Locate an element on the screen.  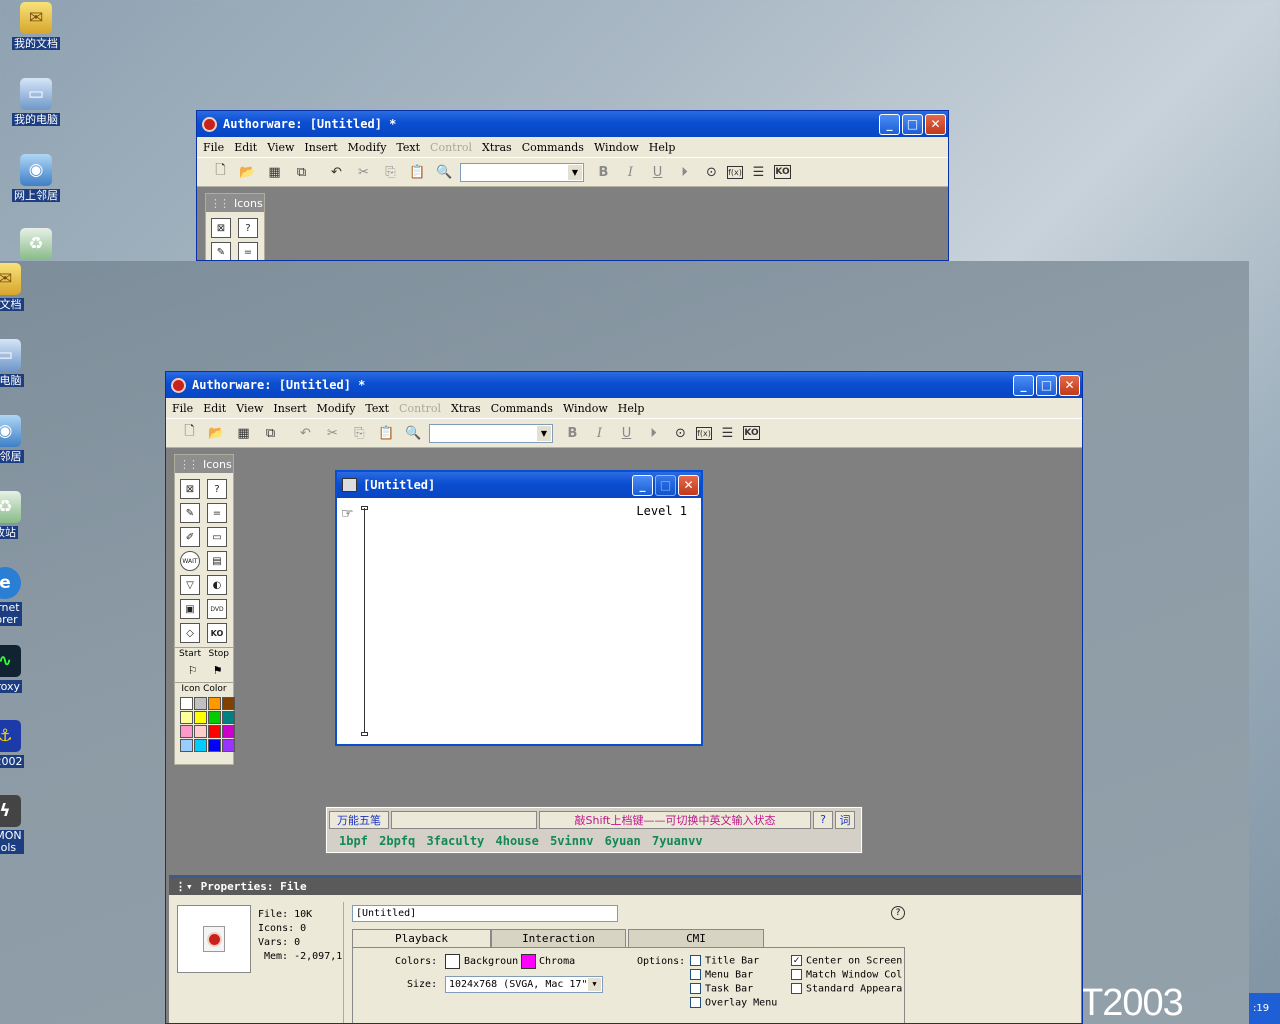
menu-help: Help is located at coordinates (631, 408).